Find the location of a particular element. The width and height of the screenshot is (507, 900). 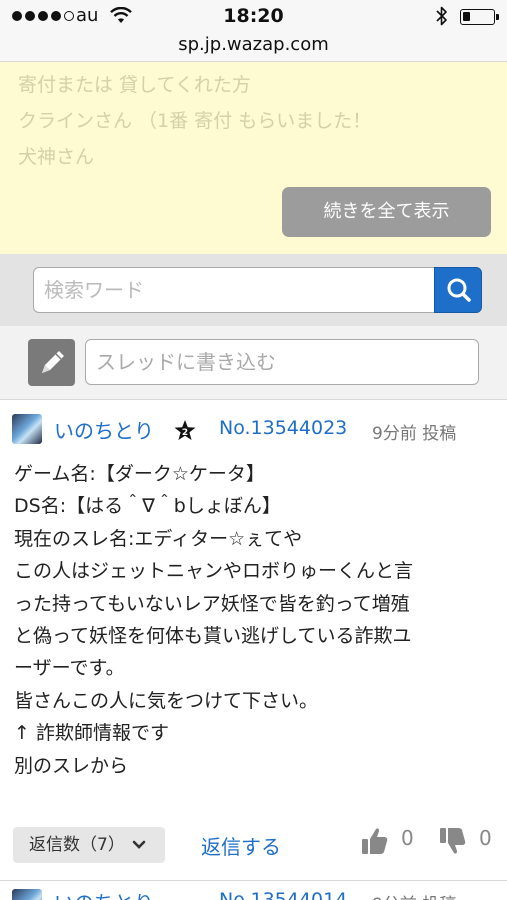

post-line: った持ってもいないレア妖怪で皆を釣って増殖 is located at coordinates (212, 603).